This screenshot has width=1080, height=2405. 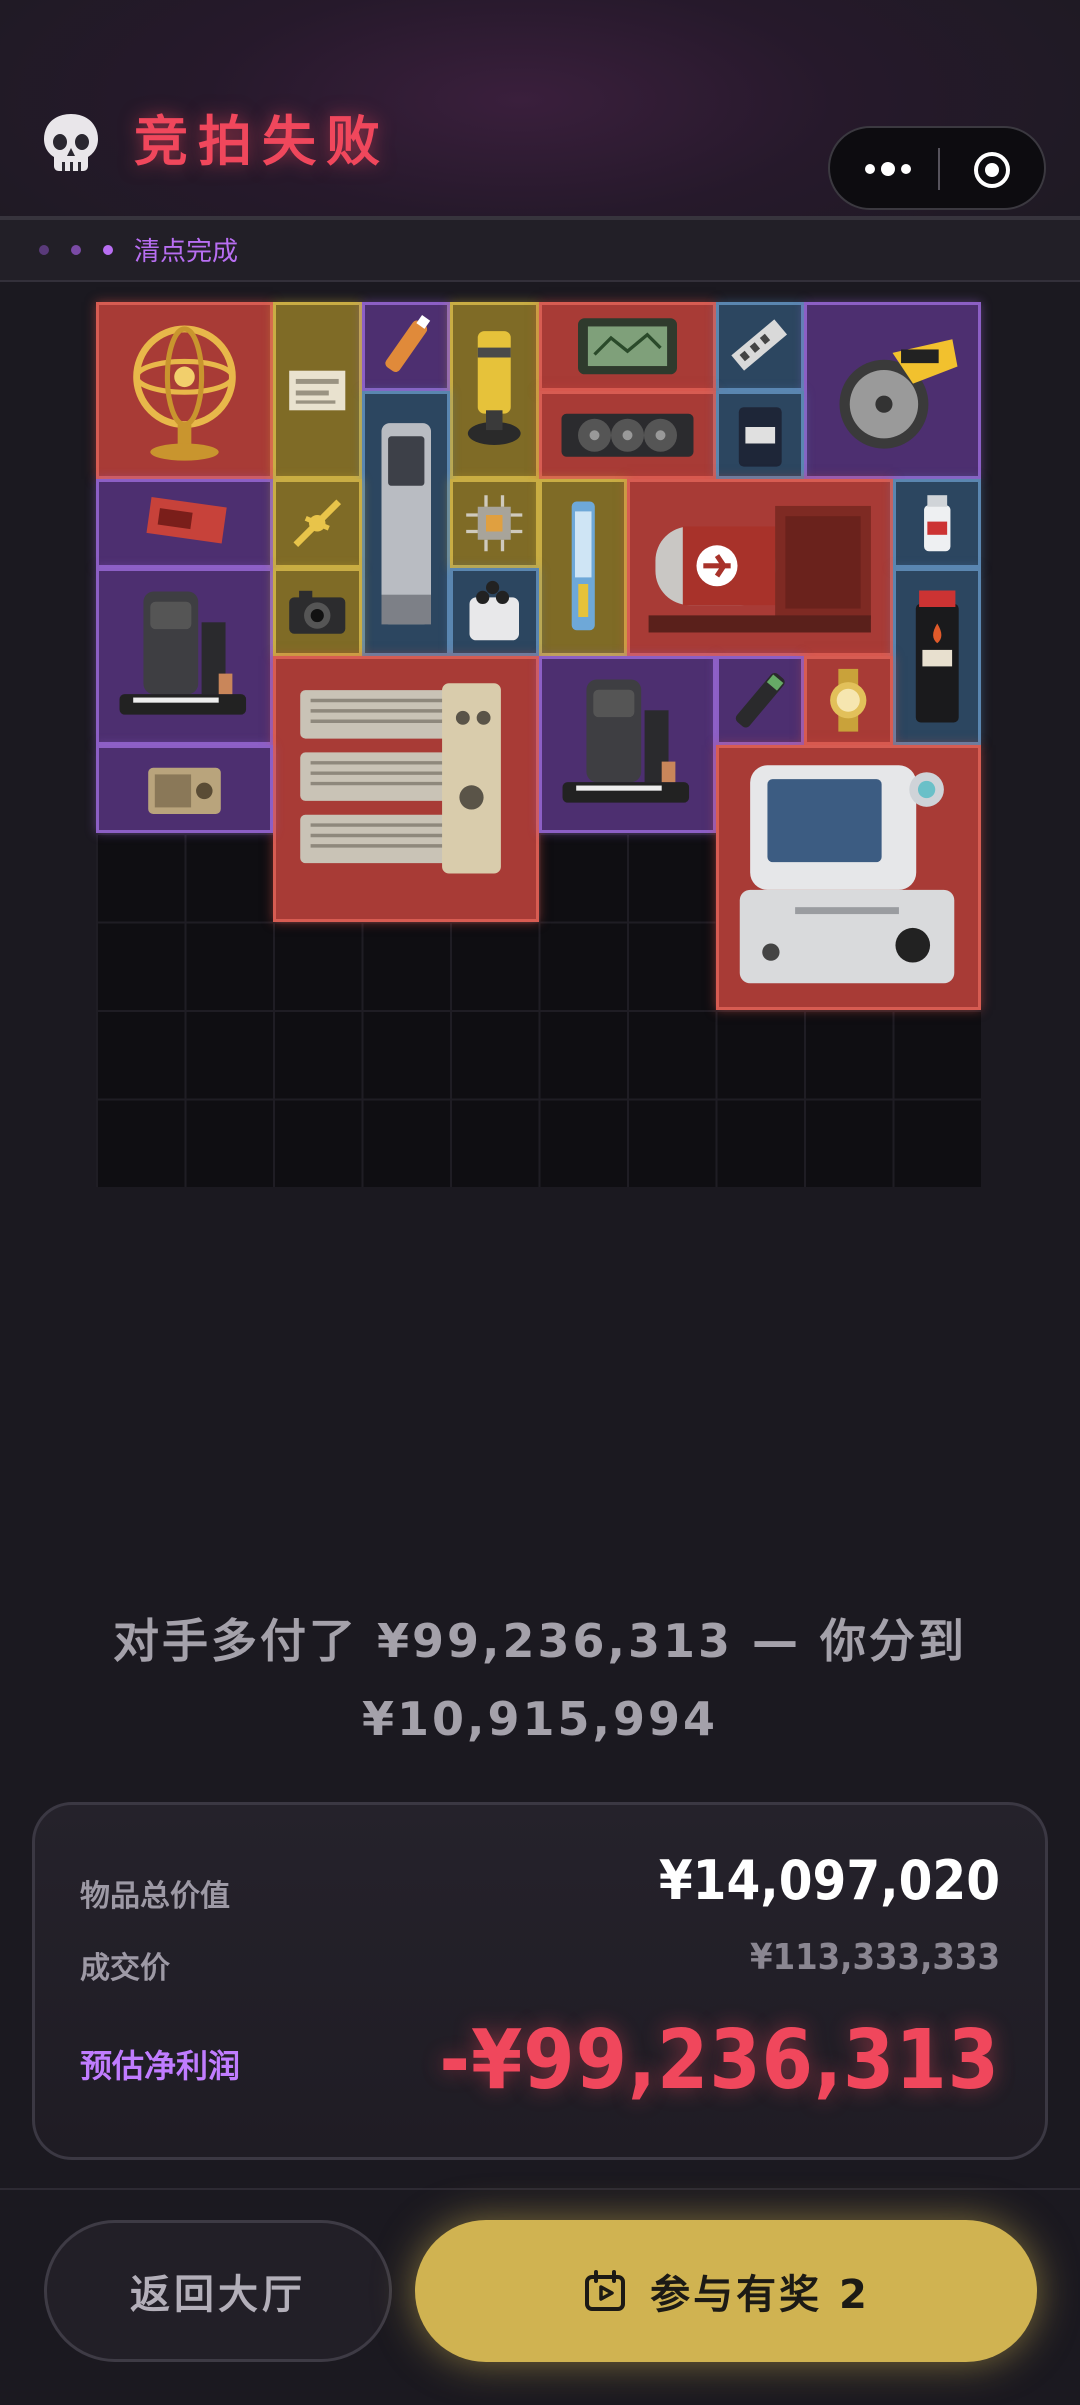 I want to click on result-summary: 对手多付了 ¥99,236,313 — 你分到 ¥10,915,994, so click(x=540, y=1680).